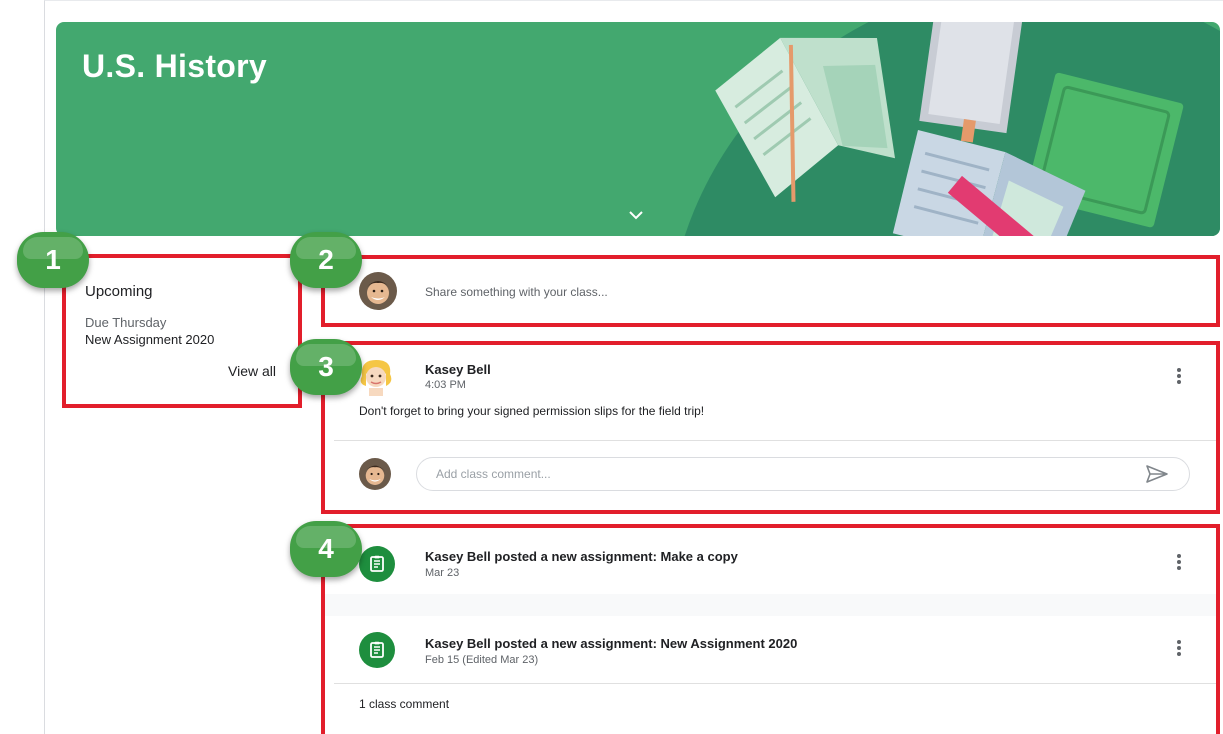  Describe the element at coordinates (326, 367) in the screenshot. I see `callout-badge-3: 3` at that location.